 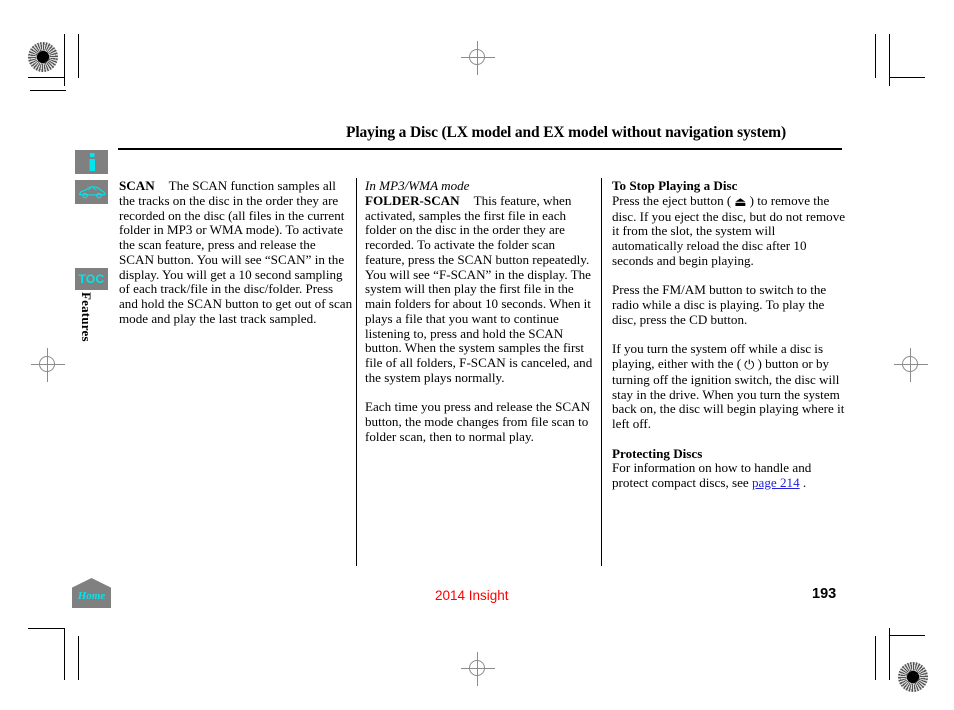 I want to click on eject-text-before: Press the eject button (, so click(x=672, y=200).